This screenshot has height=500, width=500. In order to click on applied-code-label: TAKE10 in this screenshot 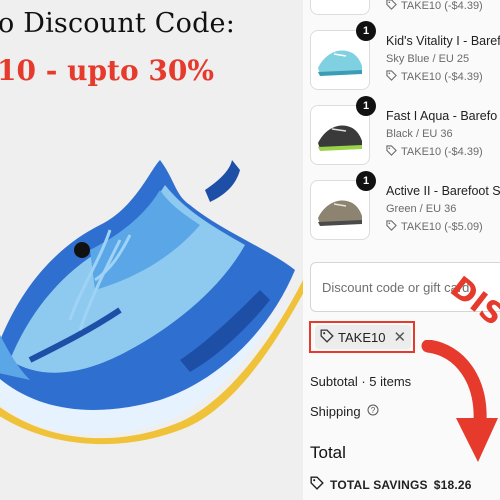, I will do `click(362, 337)`.